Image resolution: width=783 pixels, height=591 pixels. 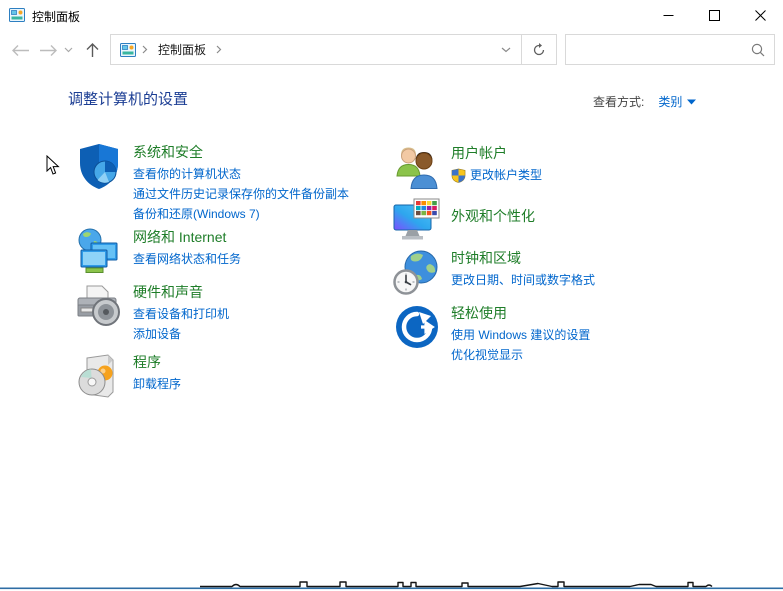 I want to click on uac-shield-icon, so click(x=458, y=175).